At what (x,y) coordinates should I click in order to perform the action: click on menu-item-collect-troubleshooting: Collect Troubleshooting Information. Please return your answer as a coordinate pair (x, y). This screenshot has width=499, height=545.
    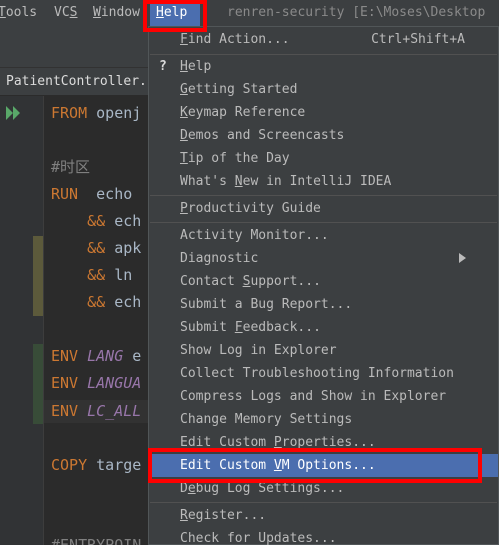
    Looking at the image, I should click on (323, 373).